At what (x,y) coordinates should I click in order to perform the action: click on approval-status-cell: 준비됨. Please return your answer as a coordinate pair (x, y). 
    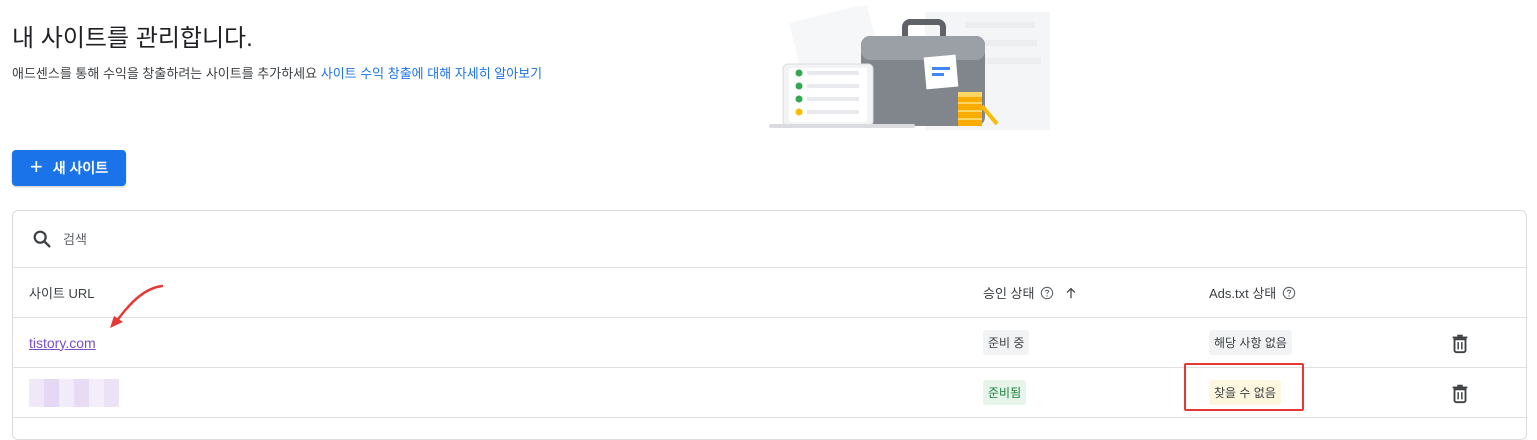
    Looking at the image, I should click on (1005, 392).